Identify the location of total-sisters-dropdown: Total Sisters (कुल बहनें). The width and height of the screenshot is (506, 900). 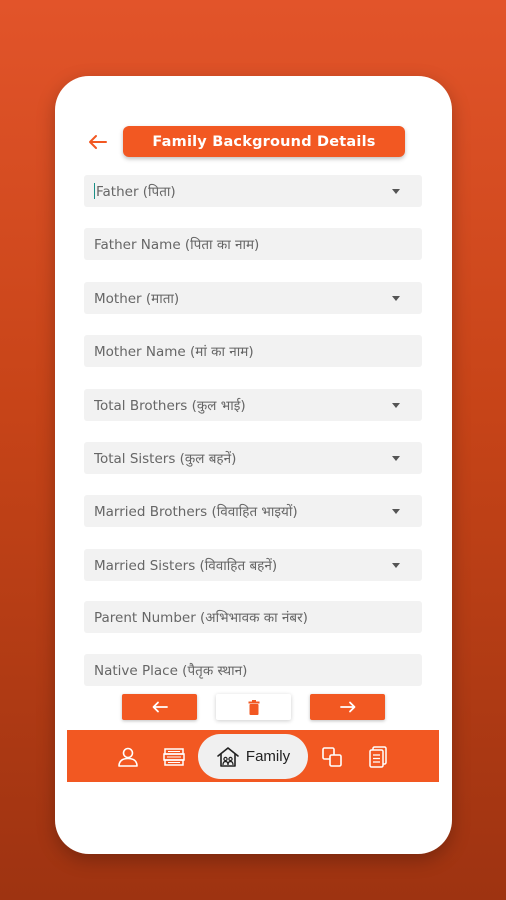
(253, 458).